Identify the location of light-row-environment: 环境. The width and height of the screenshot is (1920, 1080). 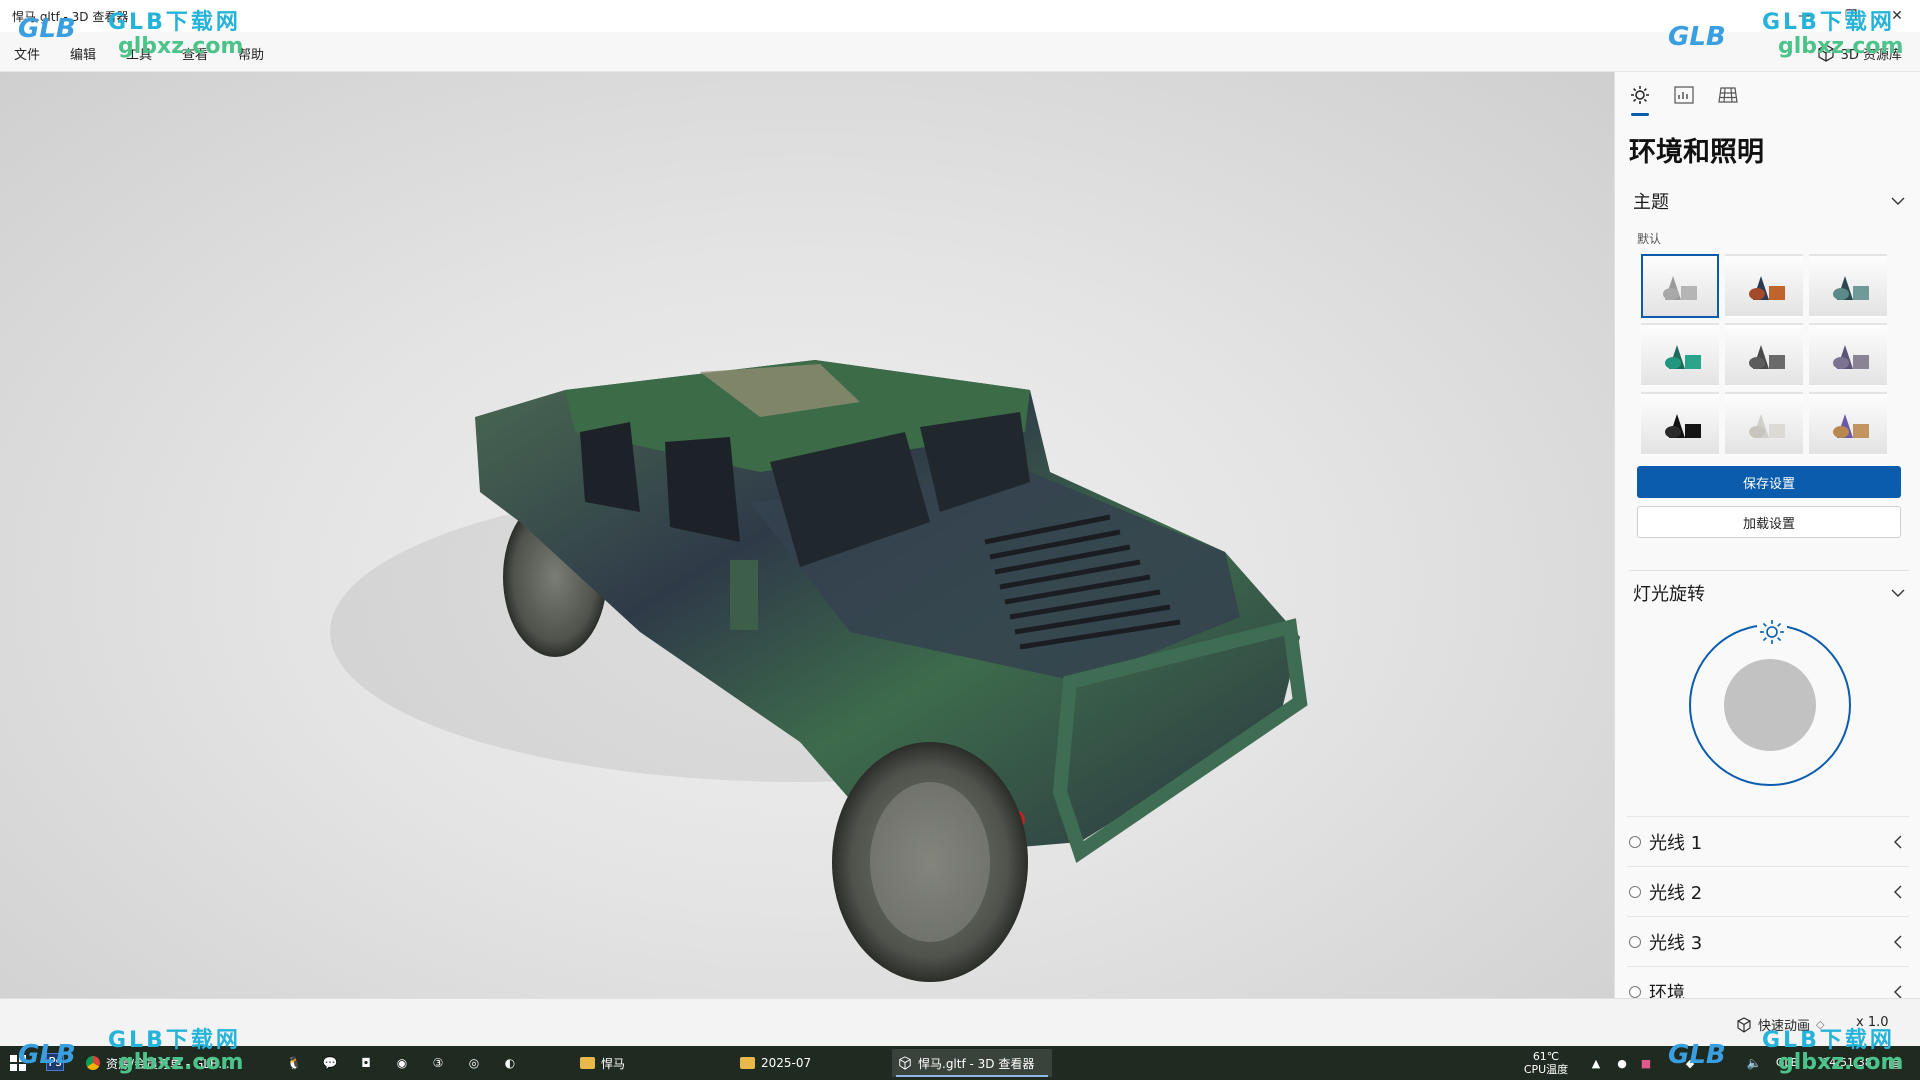
(1768, 982).